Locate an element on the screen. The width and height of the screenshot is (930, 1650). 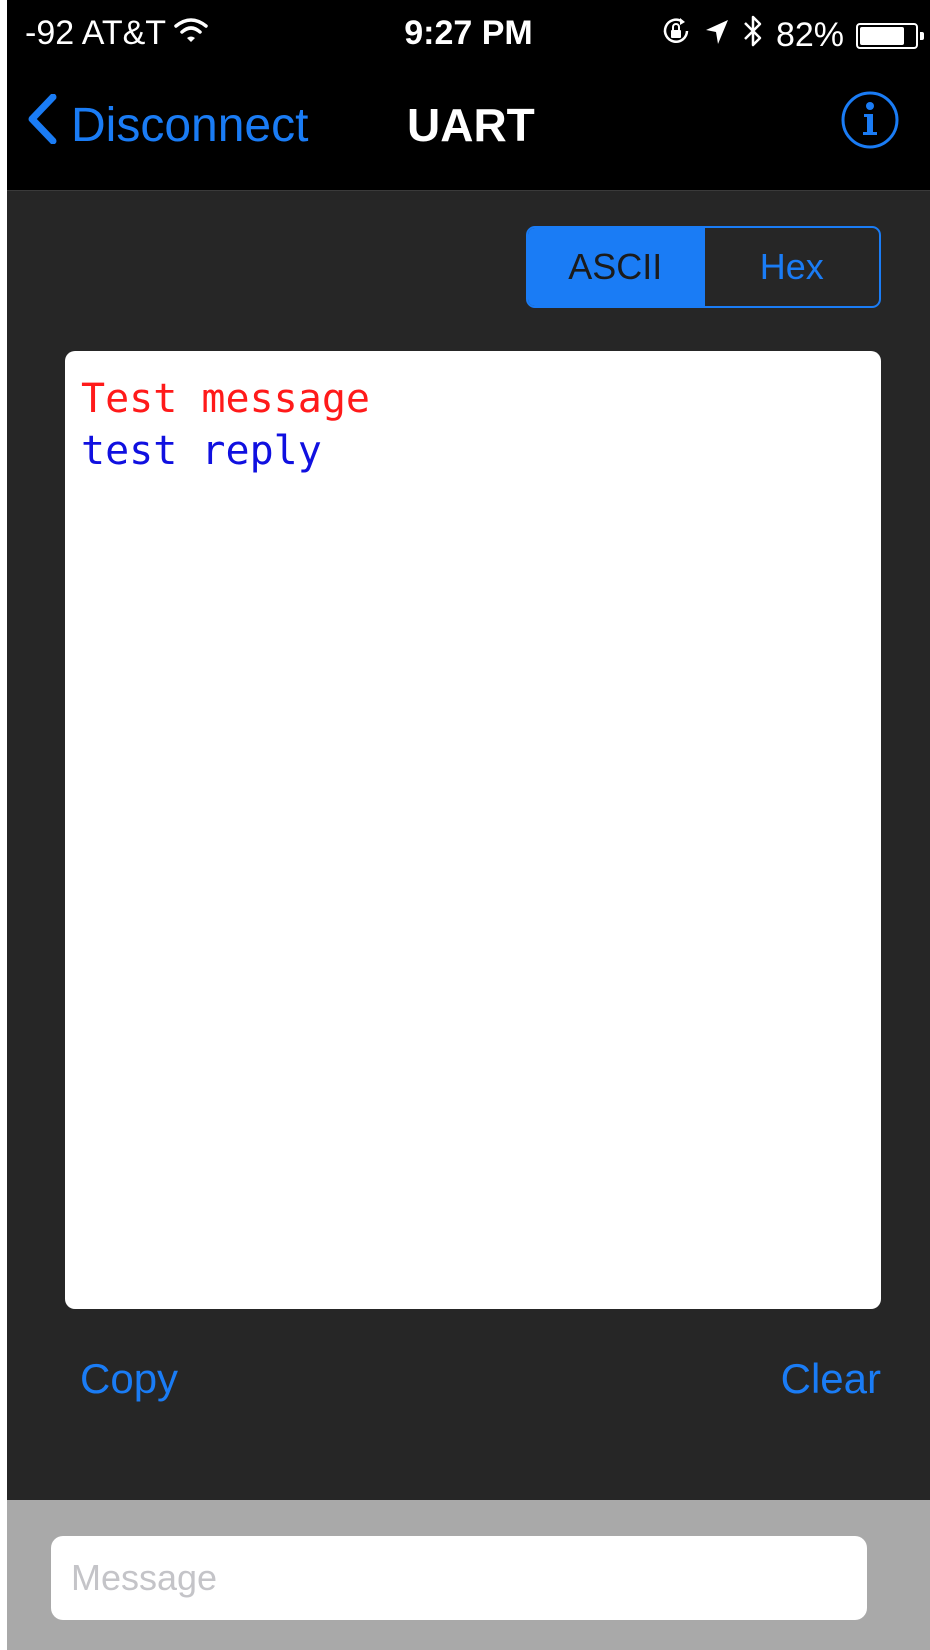
disconnect-button: Disconnect is located at coordinates (168, 124).